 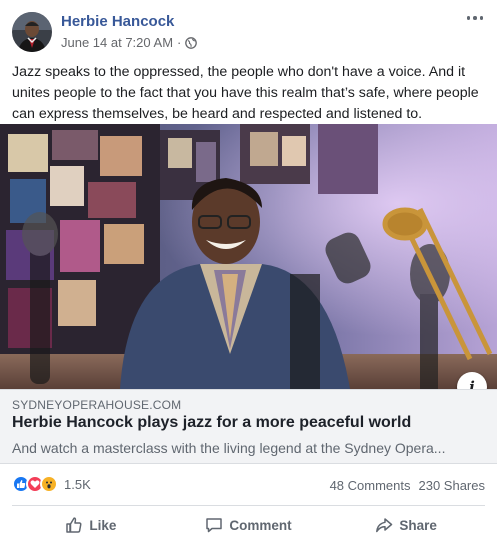 I want to click on shares-count: 230 Shares, so click(x=452, y=485).